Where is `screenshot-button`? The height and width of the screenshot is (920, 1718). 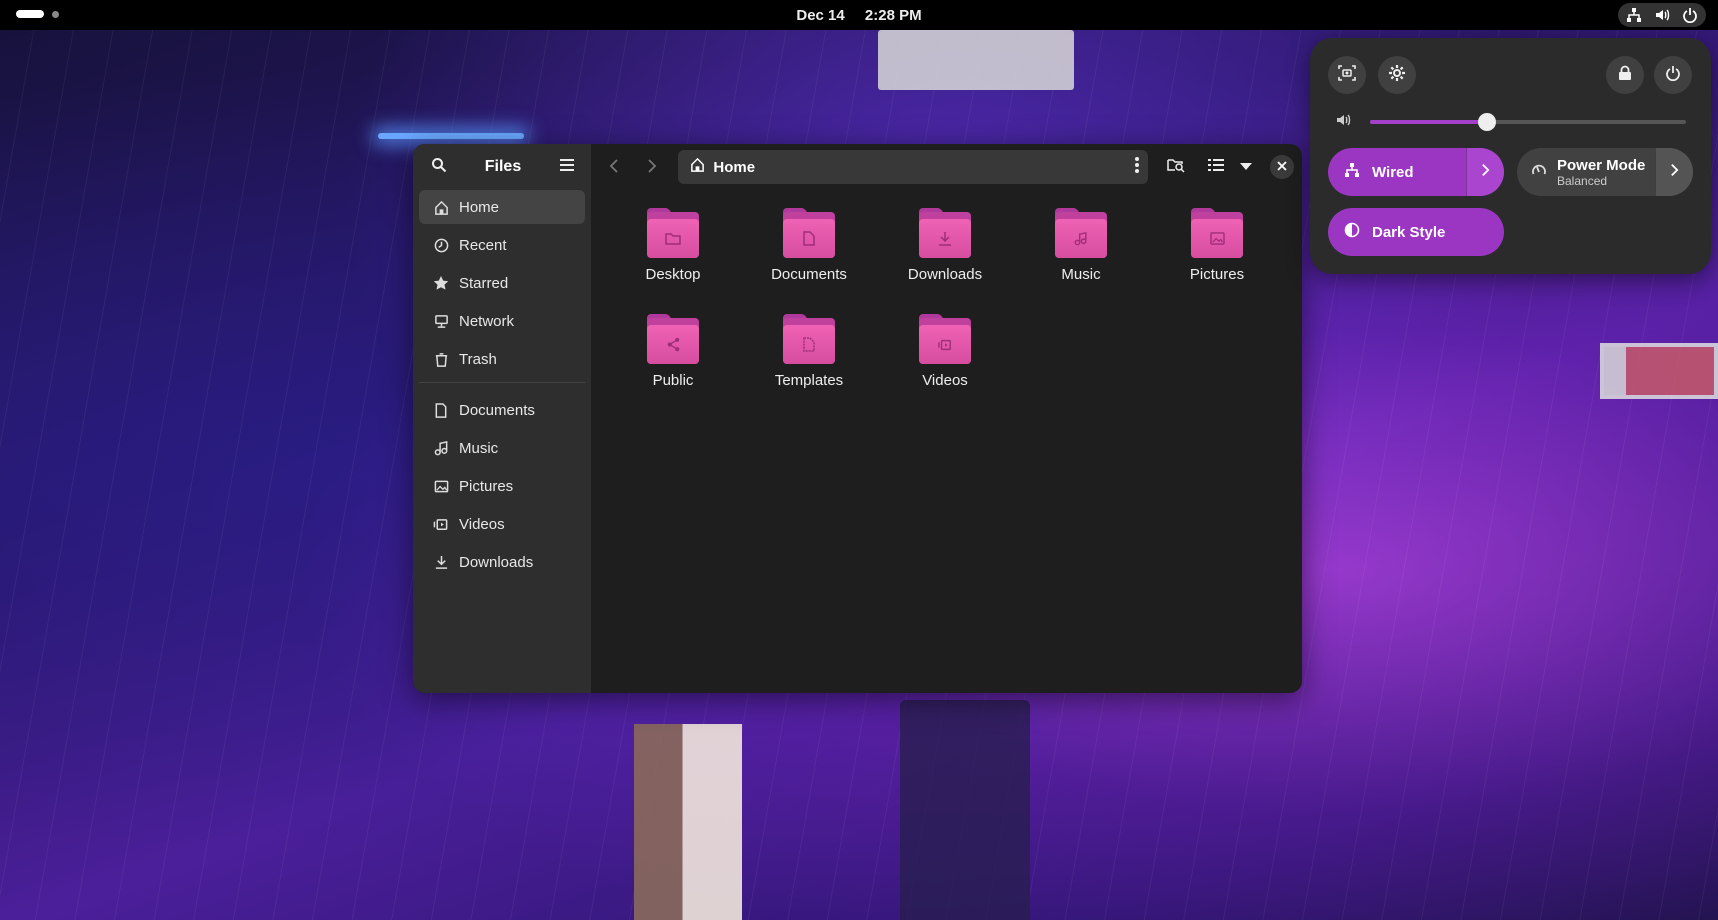 screenshot-button is located at coordinates (1347, 75).